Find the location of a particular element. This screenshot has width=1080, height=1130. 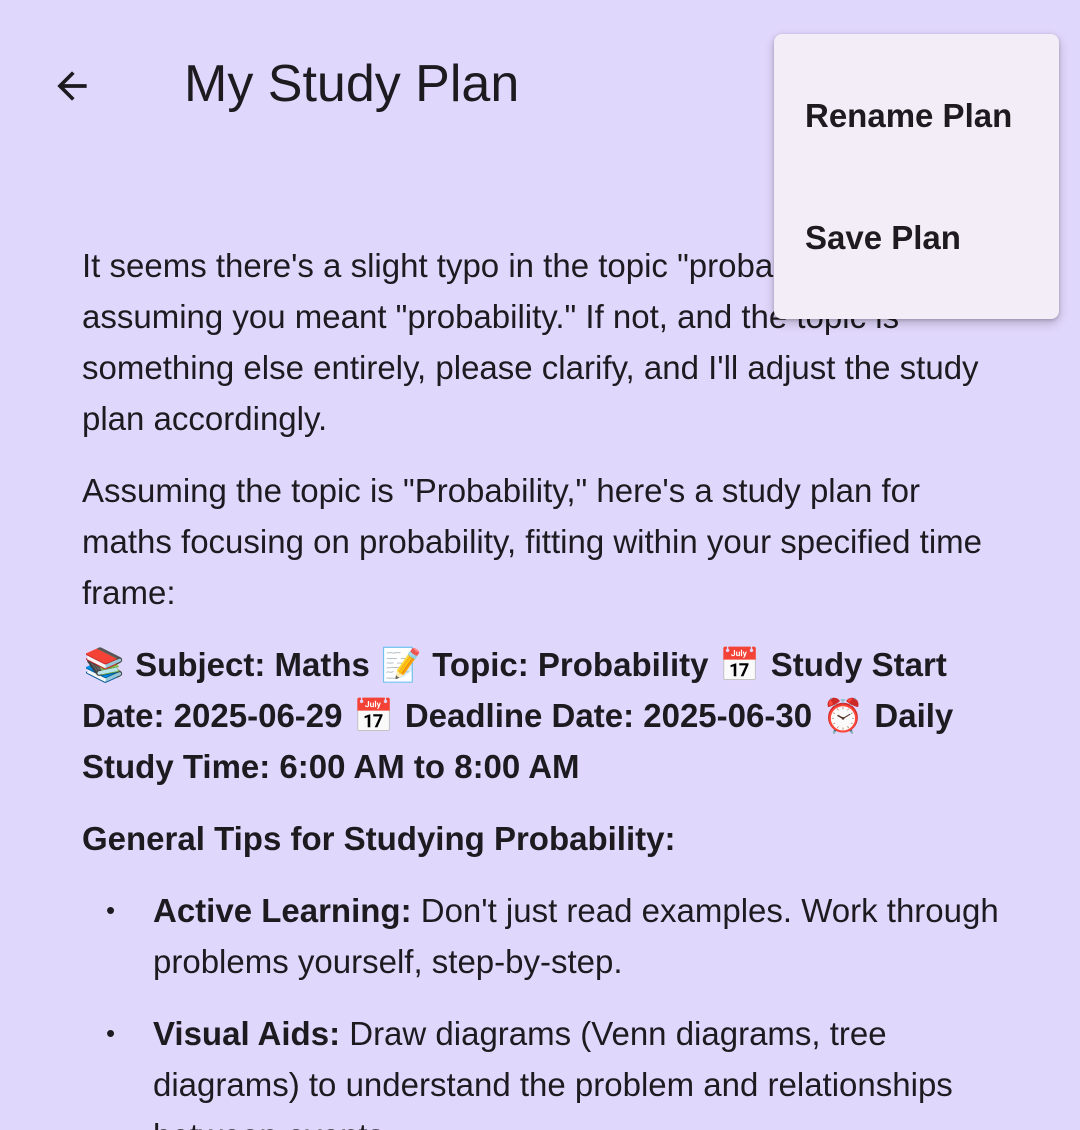

back-button is located at coordinates (72, 86).